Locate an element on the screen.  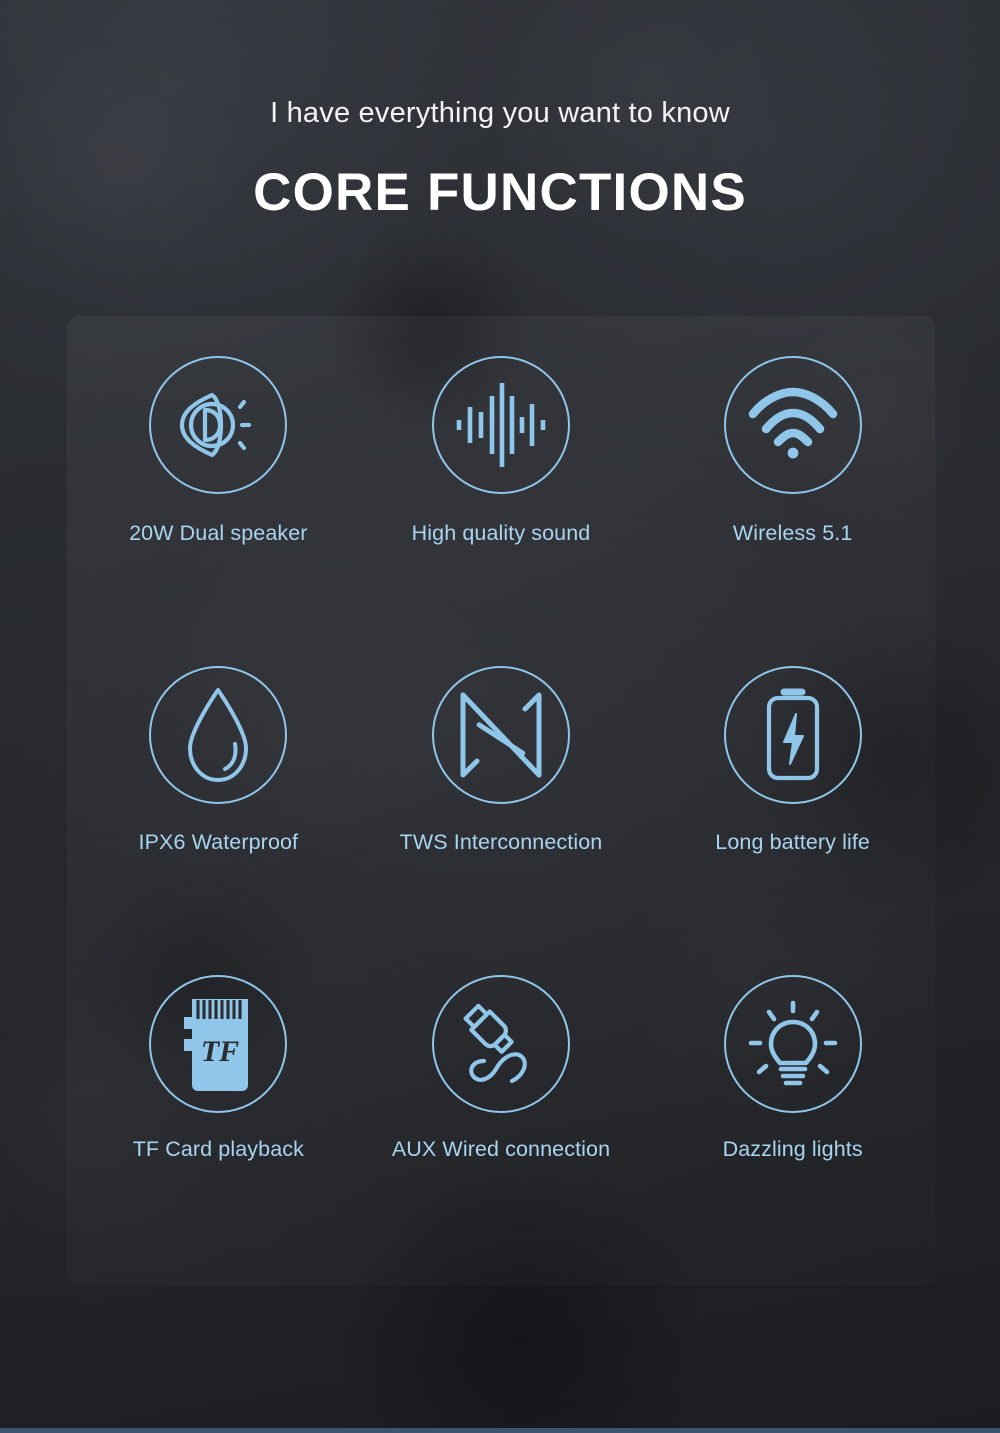
feature-item-tws: TWS Interconnection is located at coordinates (501, 805).